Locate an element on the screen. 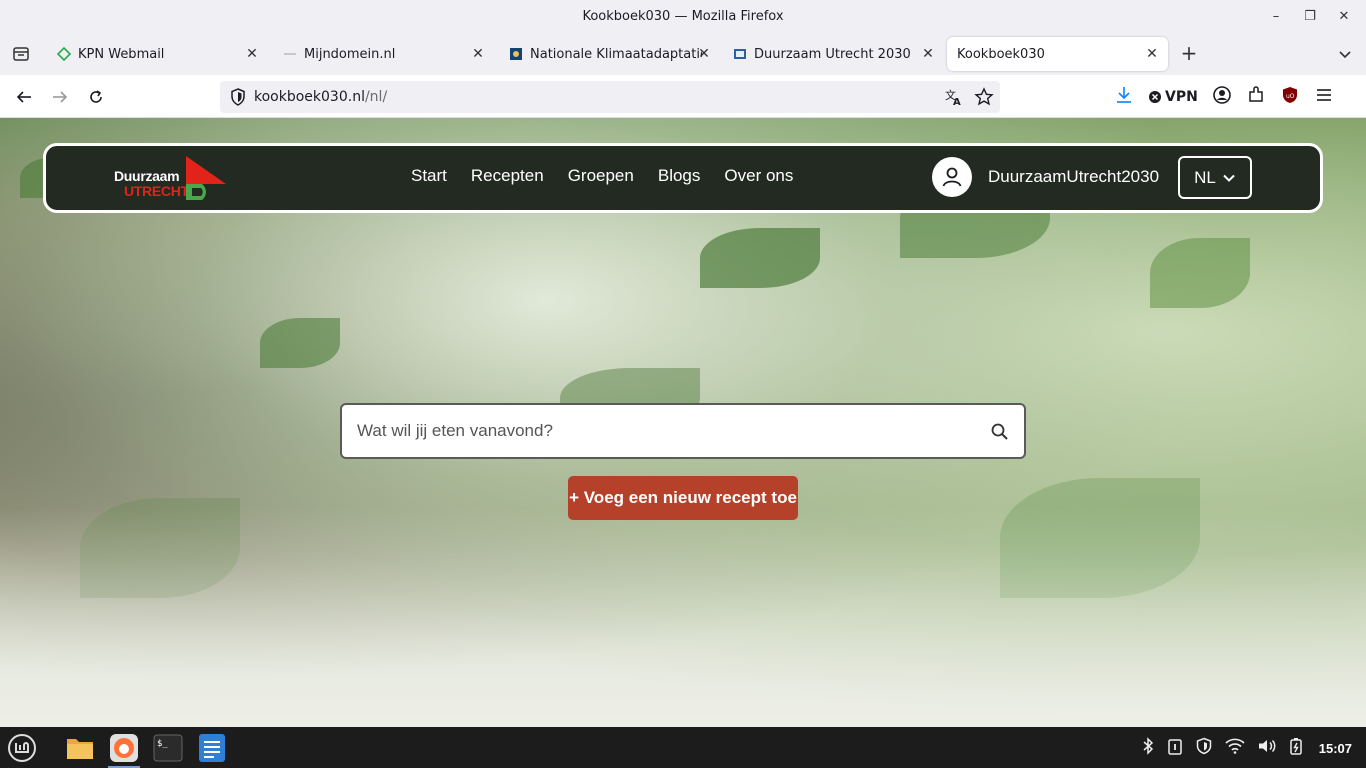 This screenshot has height=768, width=1366. vpn-label: VPN is located at coordinates (1181, 97).